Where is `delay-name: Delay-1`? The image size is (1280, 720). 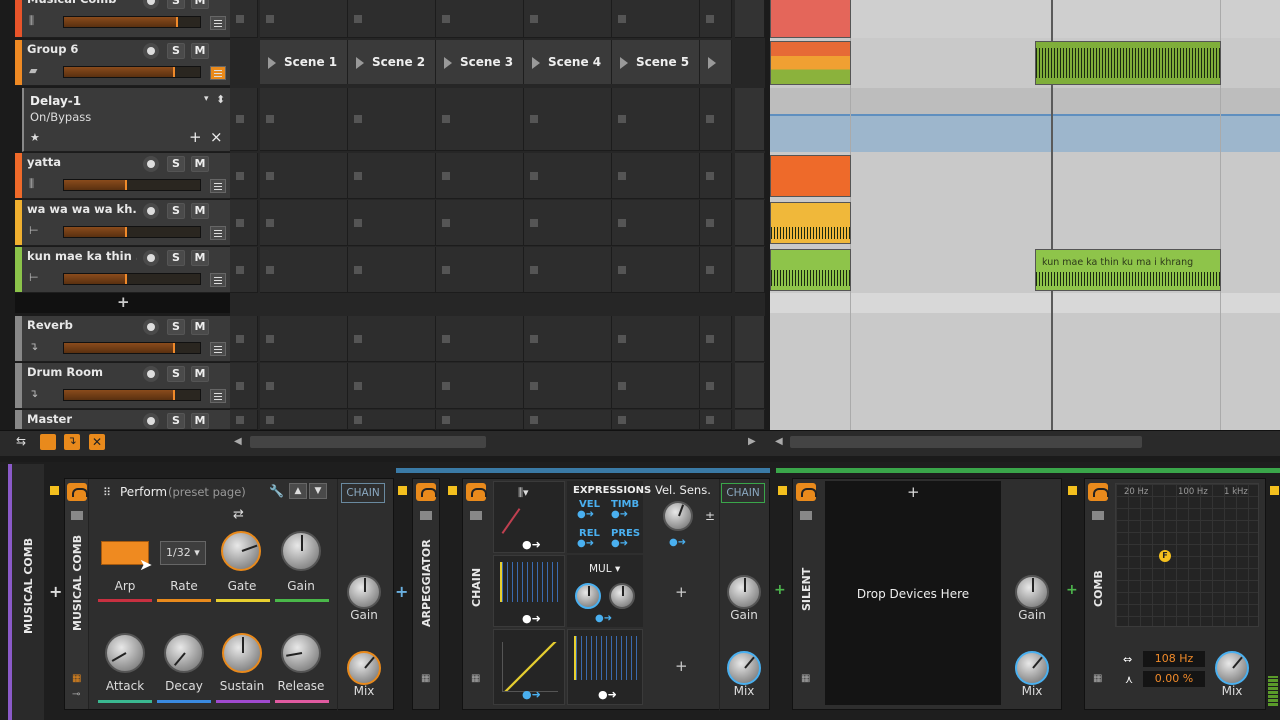 delay-name: Delay-1 is located at coordinates (55, 101).